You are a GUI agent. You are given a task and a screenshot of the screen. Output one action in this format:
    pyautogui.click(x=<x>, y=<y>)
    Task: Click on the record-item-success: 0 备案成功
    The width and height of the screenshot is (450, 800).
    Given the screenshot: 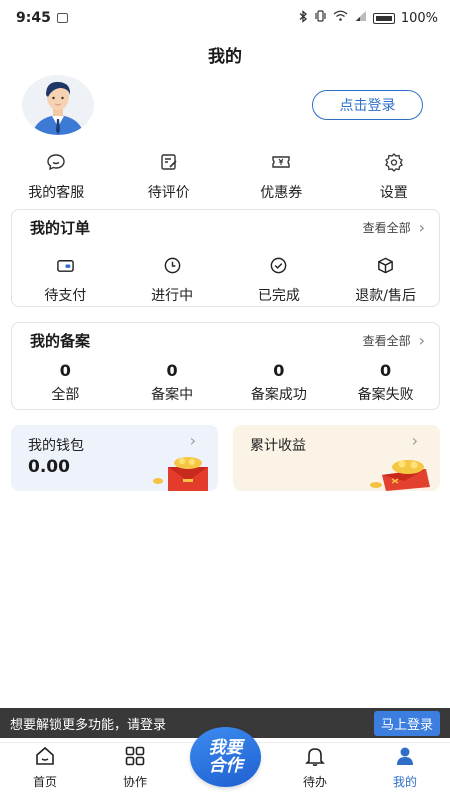 What is the action you would take?
    pyautogui.click(x=279, y=382)
    